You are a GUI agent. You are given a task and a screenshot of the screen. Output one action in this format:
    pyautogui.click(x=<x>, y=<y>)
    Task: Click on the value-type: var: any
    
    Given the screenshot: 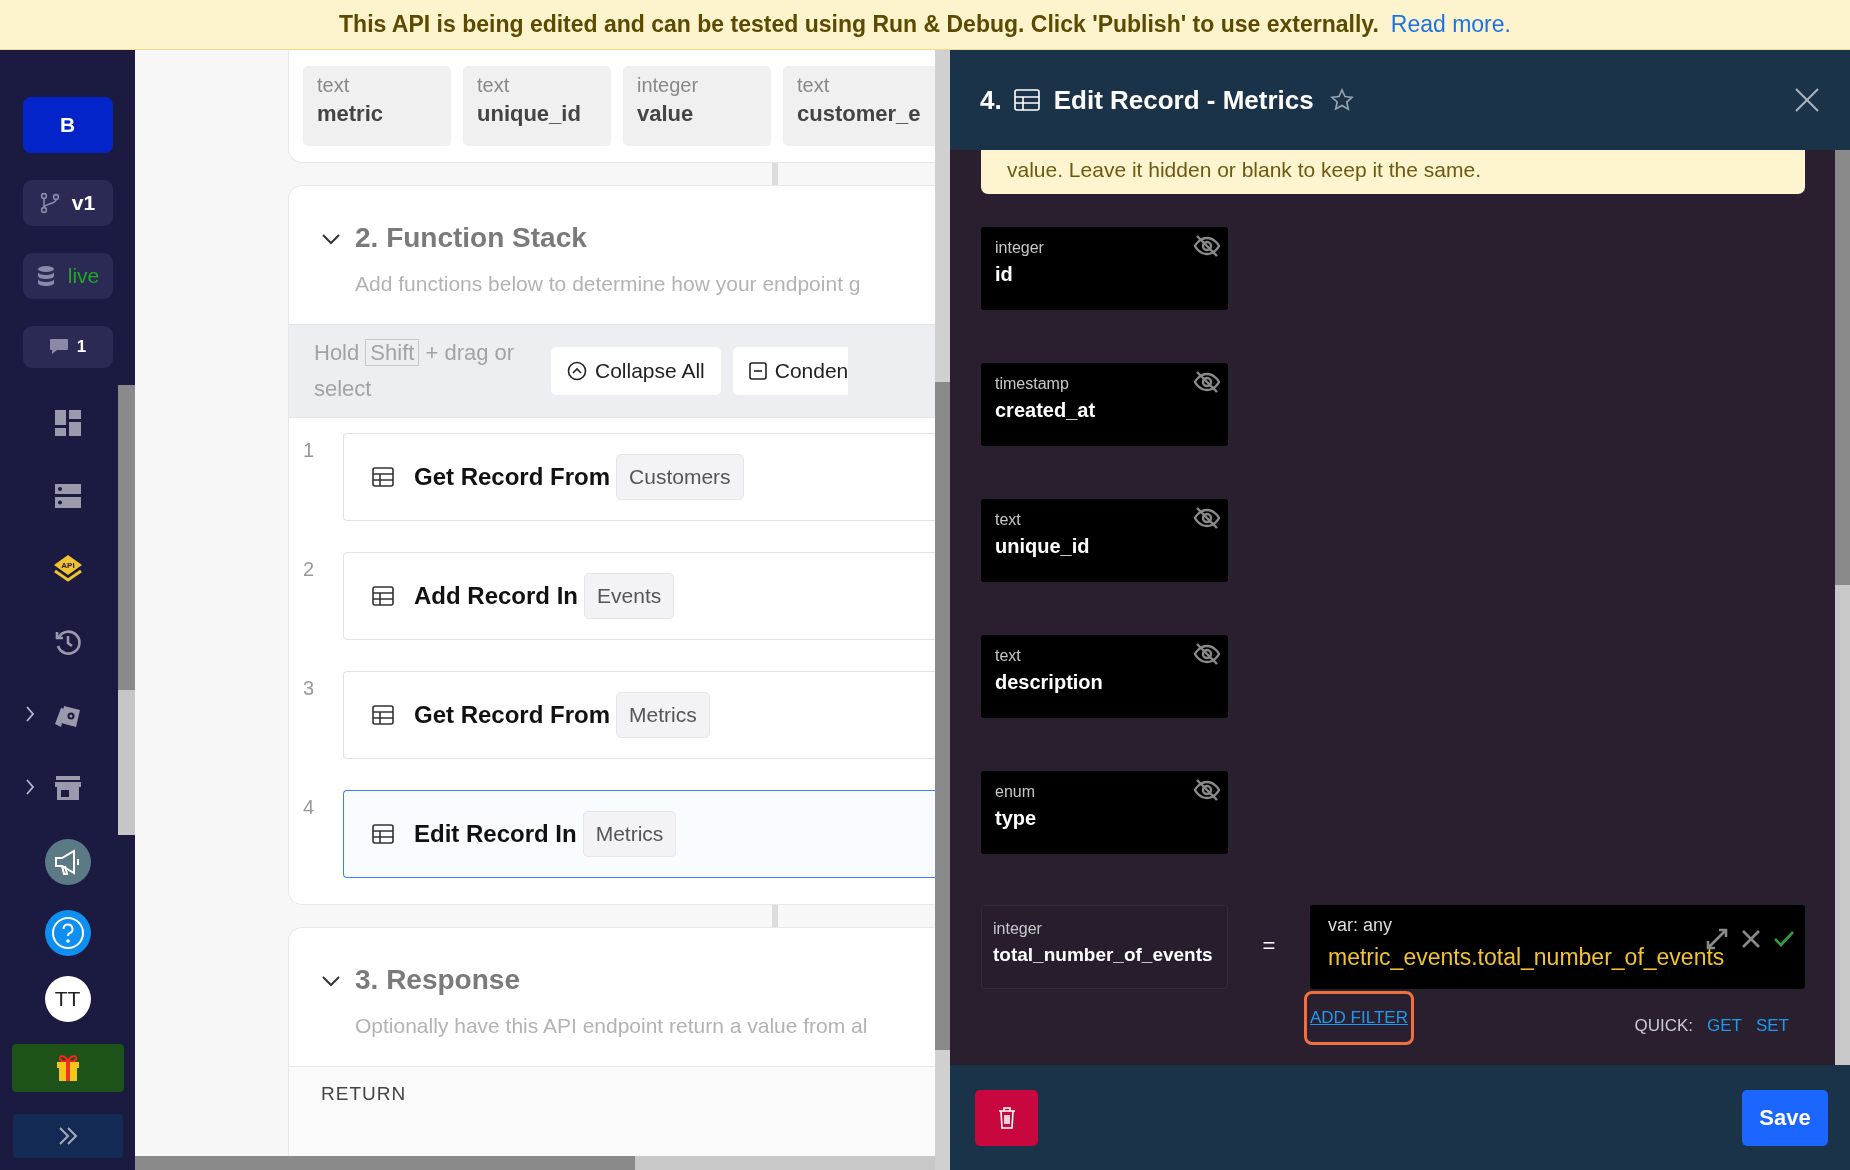 What is the action you would take?
    pyautogui.click(x=1361, y=925)
    